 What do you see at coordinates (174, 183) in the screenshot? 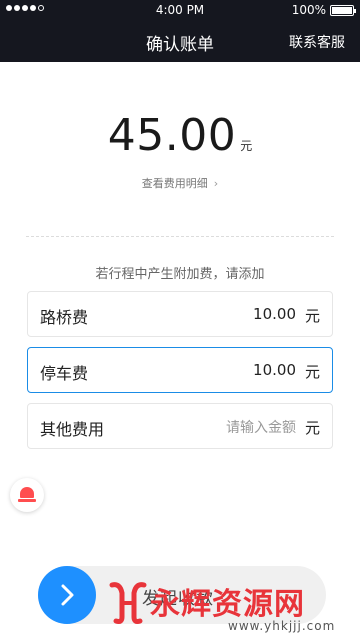
I see `fee-detail-label: 查看费用明细` at bounding box center [174, 183].